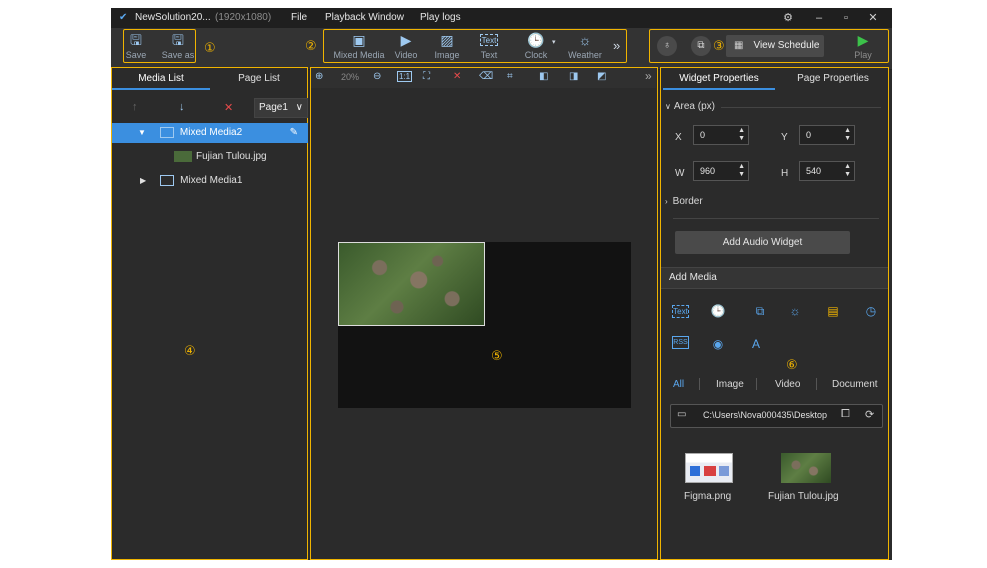  What do you see at coordinates (730, 384) in the screenshot?
I see `filter-image: Image` at bounding box center [730, 384].